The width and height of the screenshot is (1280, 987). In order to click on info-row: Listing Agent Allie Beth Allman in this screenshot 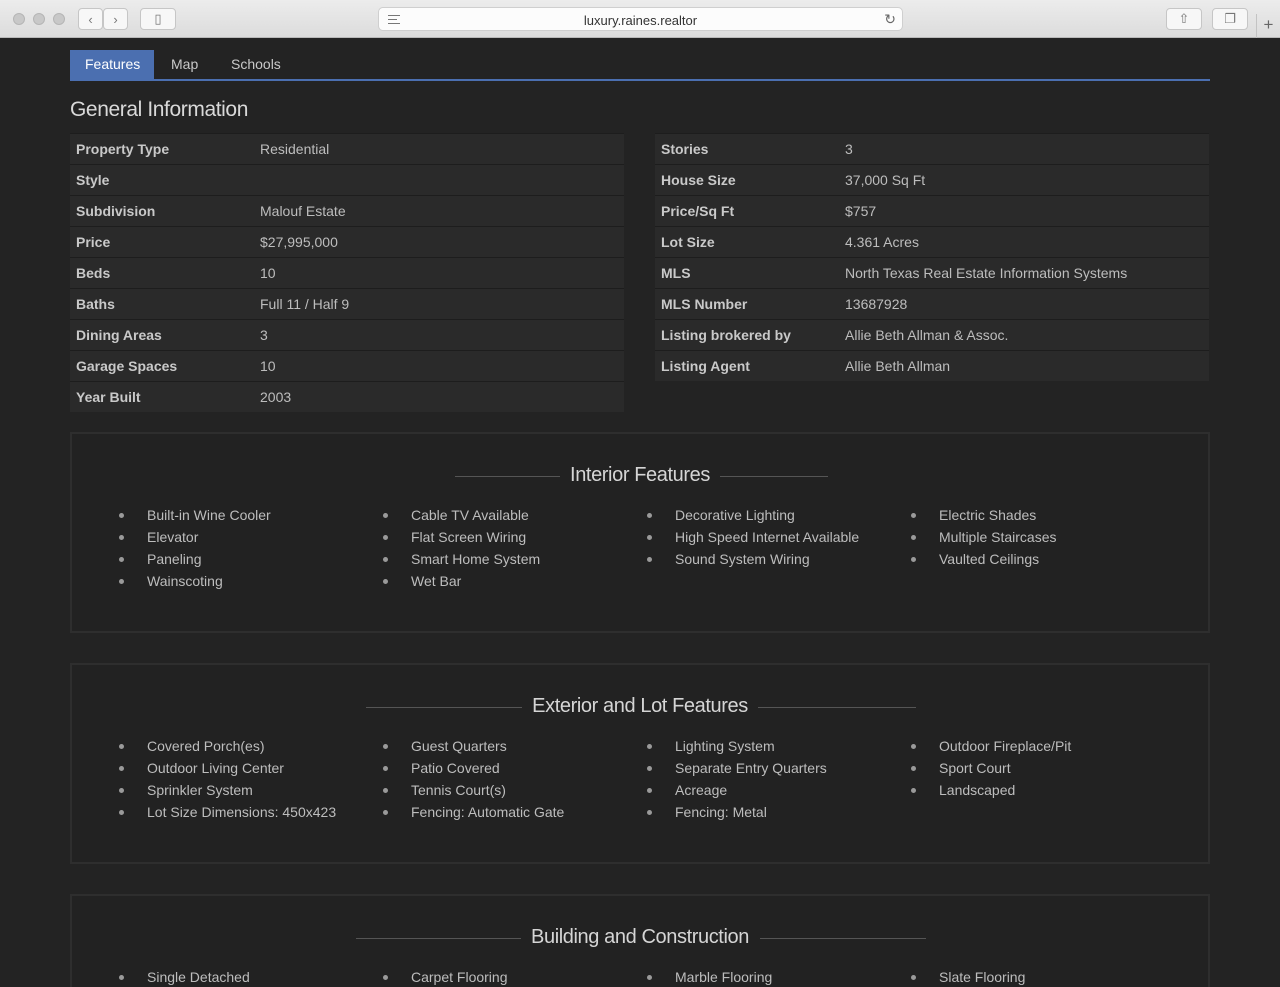, I will do `click(932, 365)`.